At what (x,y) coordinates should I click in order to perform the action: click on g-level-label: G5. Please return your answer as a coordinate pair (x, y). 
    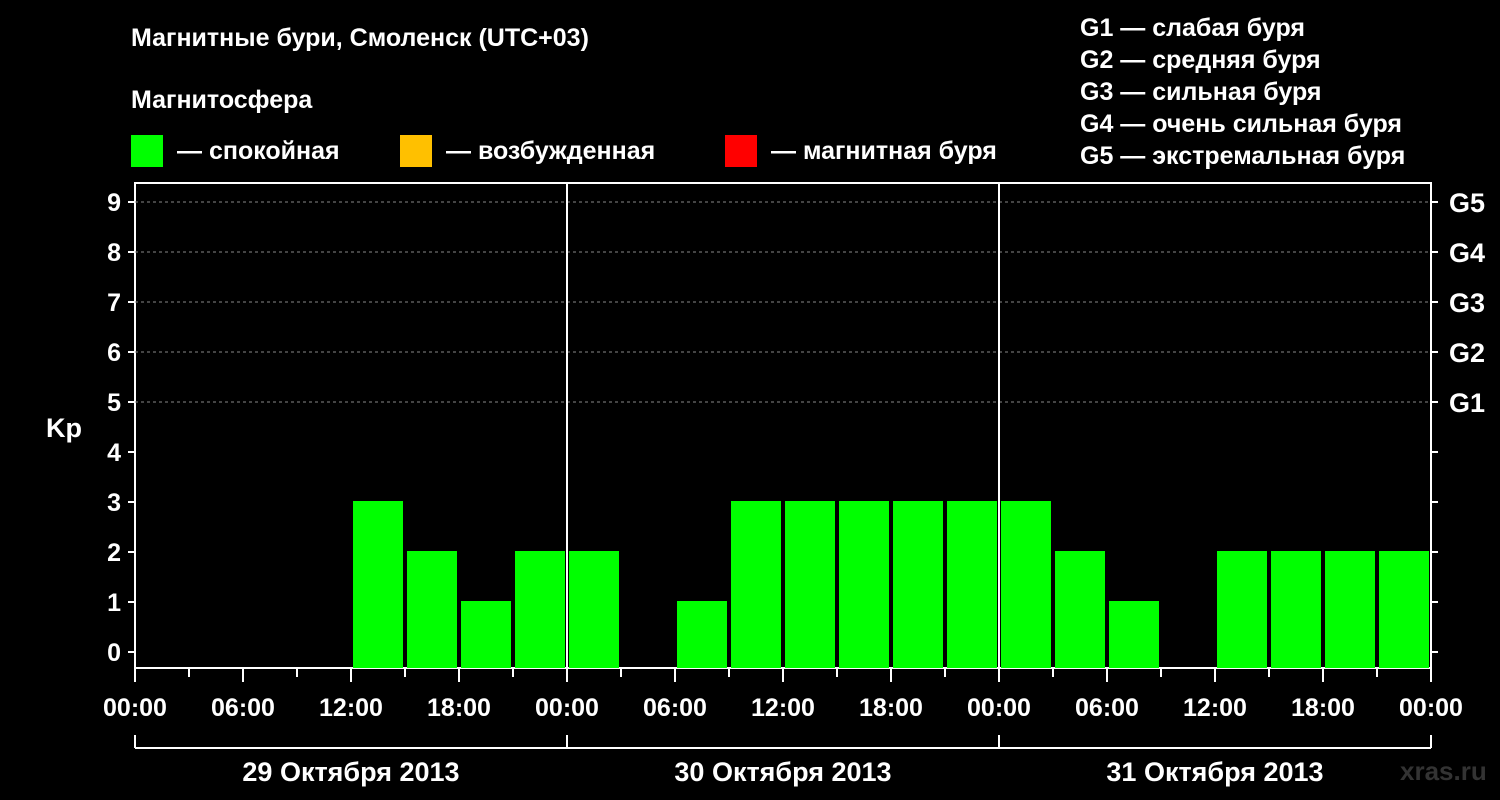
    Looking at the image, I should click on (1467, 203).